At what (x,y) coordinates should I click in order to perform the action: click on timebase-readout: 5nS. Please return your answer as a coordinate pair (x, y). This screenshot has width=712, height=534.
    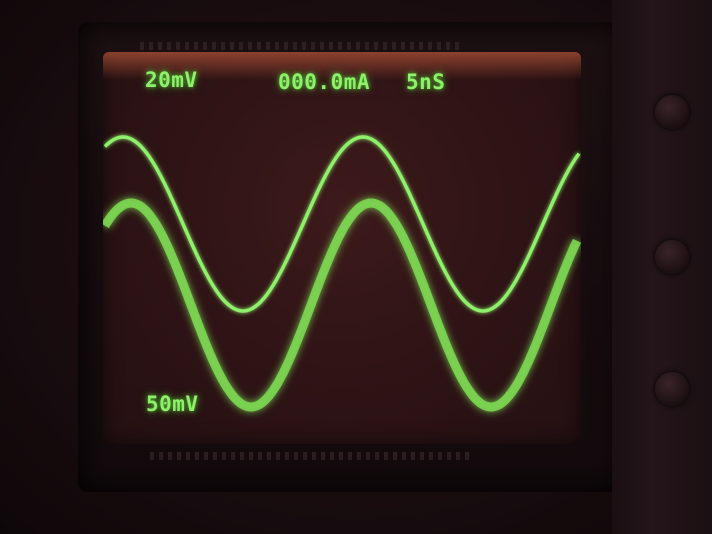
    Looking at the image, I should click on (426, 82).